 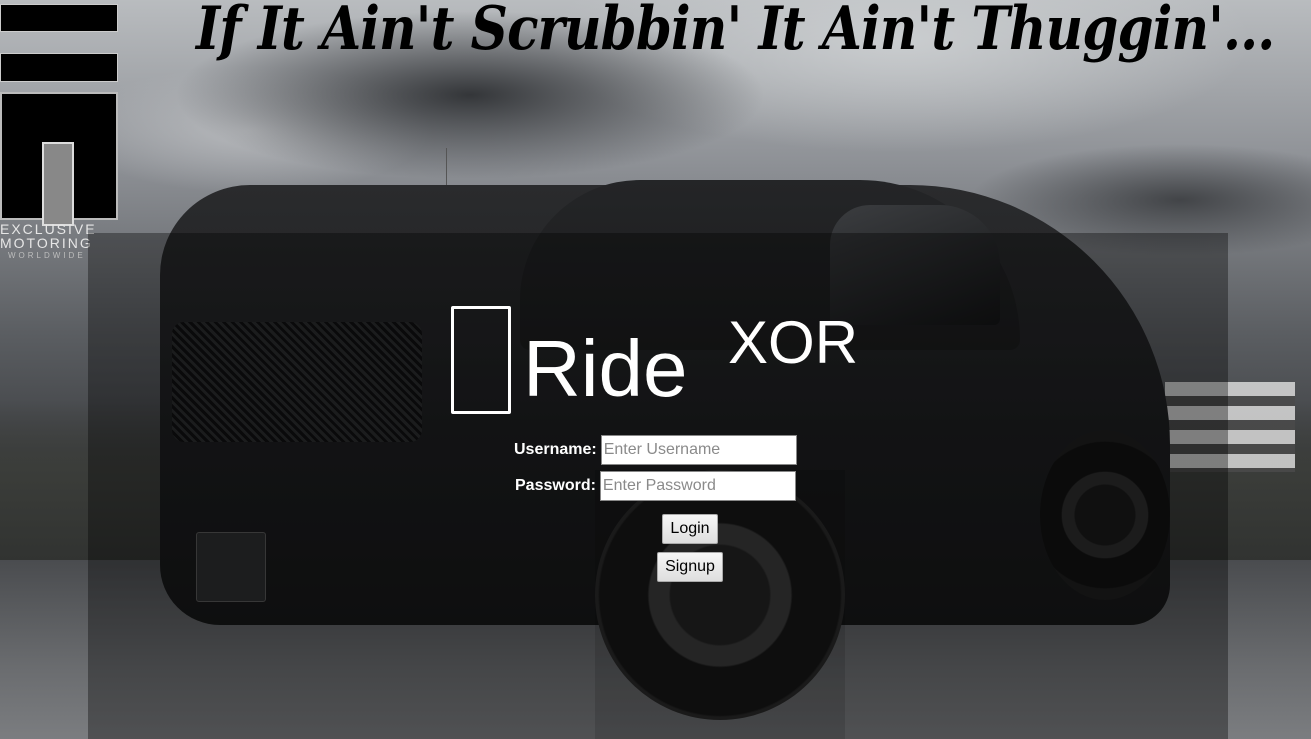 I want to click on logo-bar-middle, so click(x=59, y=67).